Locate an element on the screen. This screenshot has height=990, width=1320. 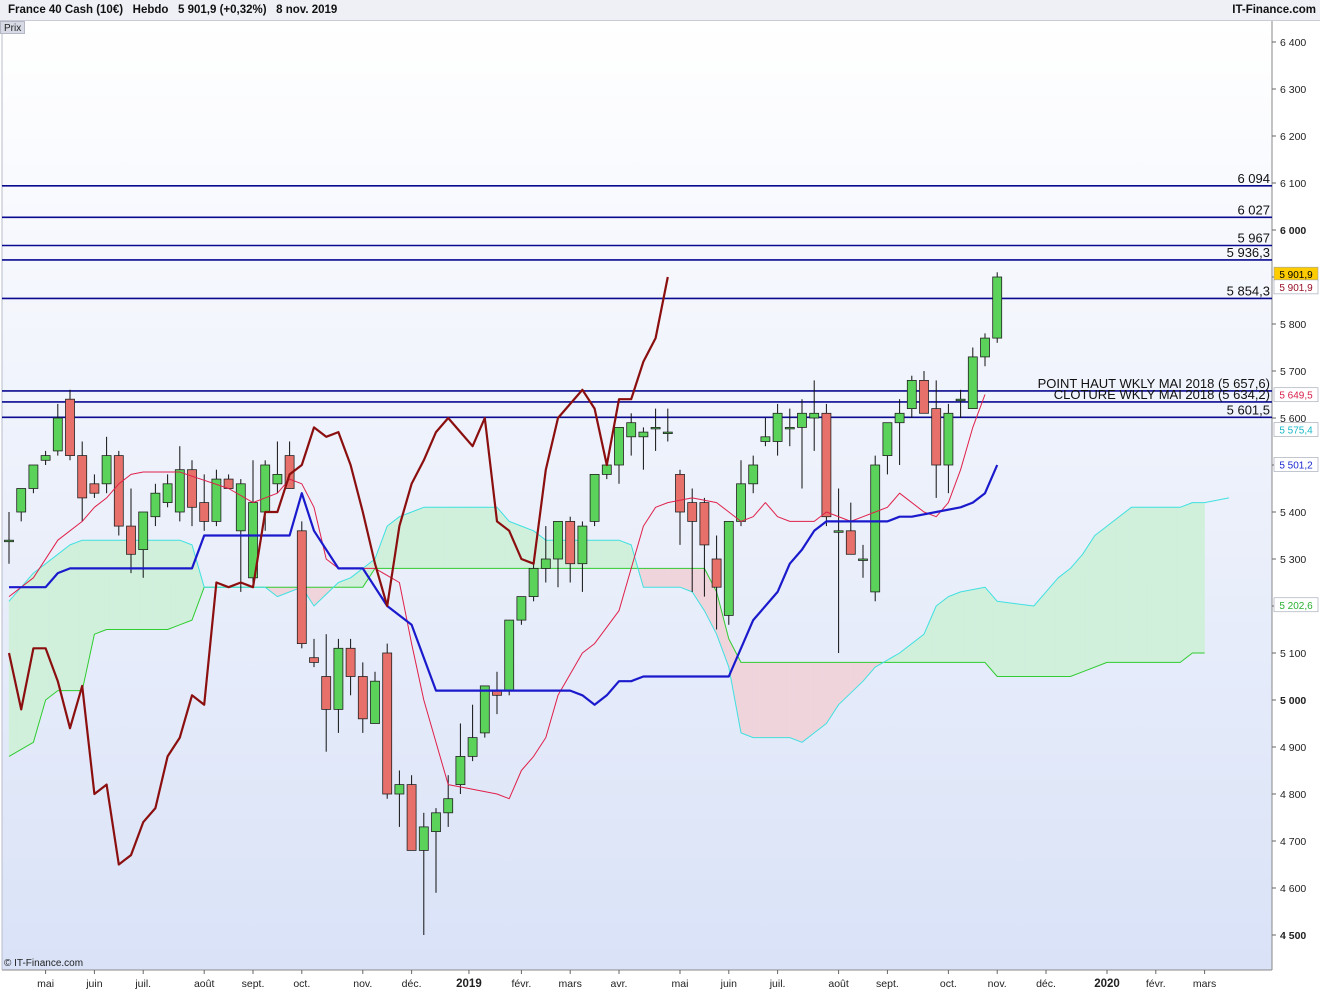
price-tag-label: 5 901,9 is located at coordinates (1296, 288).